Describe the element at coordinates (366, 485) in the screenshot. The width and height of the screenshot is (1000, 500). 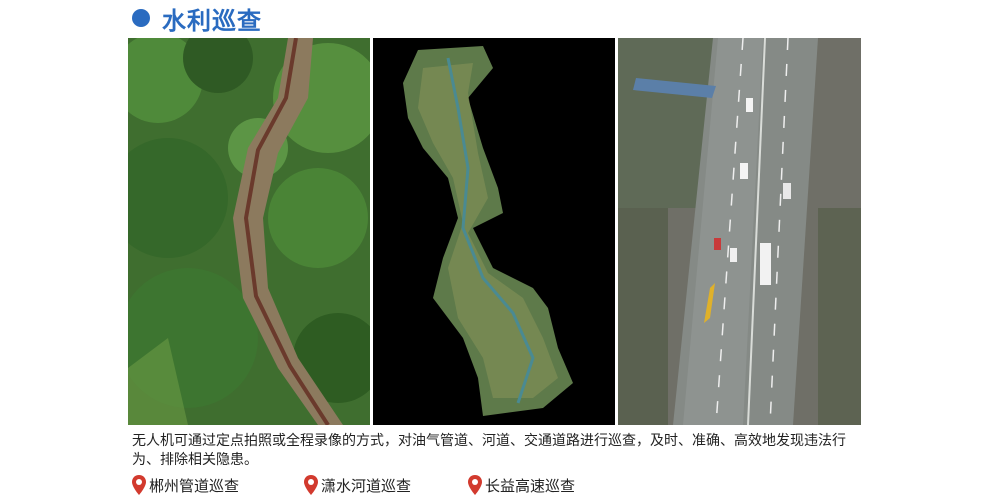
I see `caption-label: 潇水河道巡查` at that location.